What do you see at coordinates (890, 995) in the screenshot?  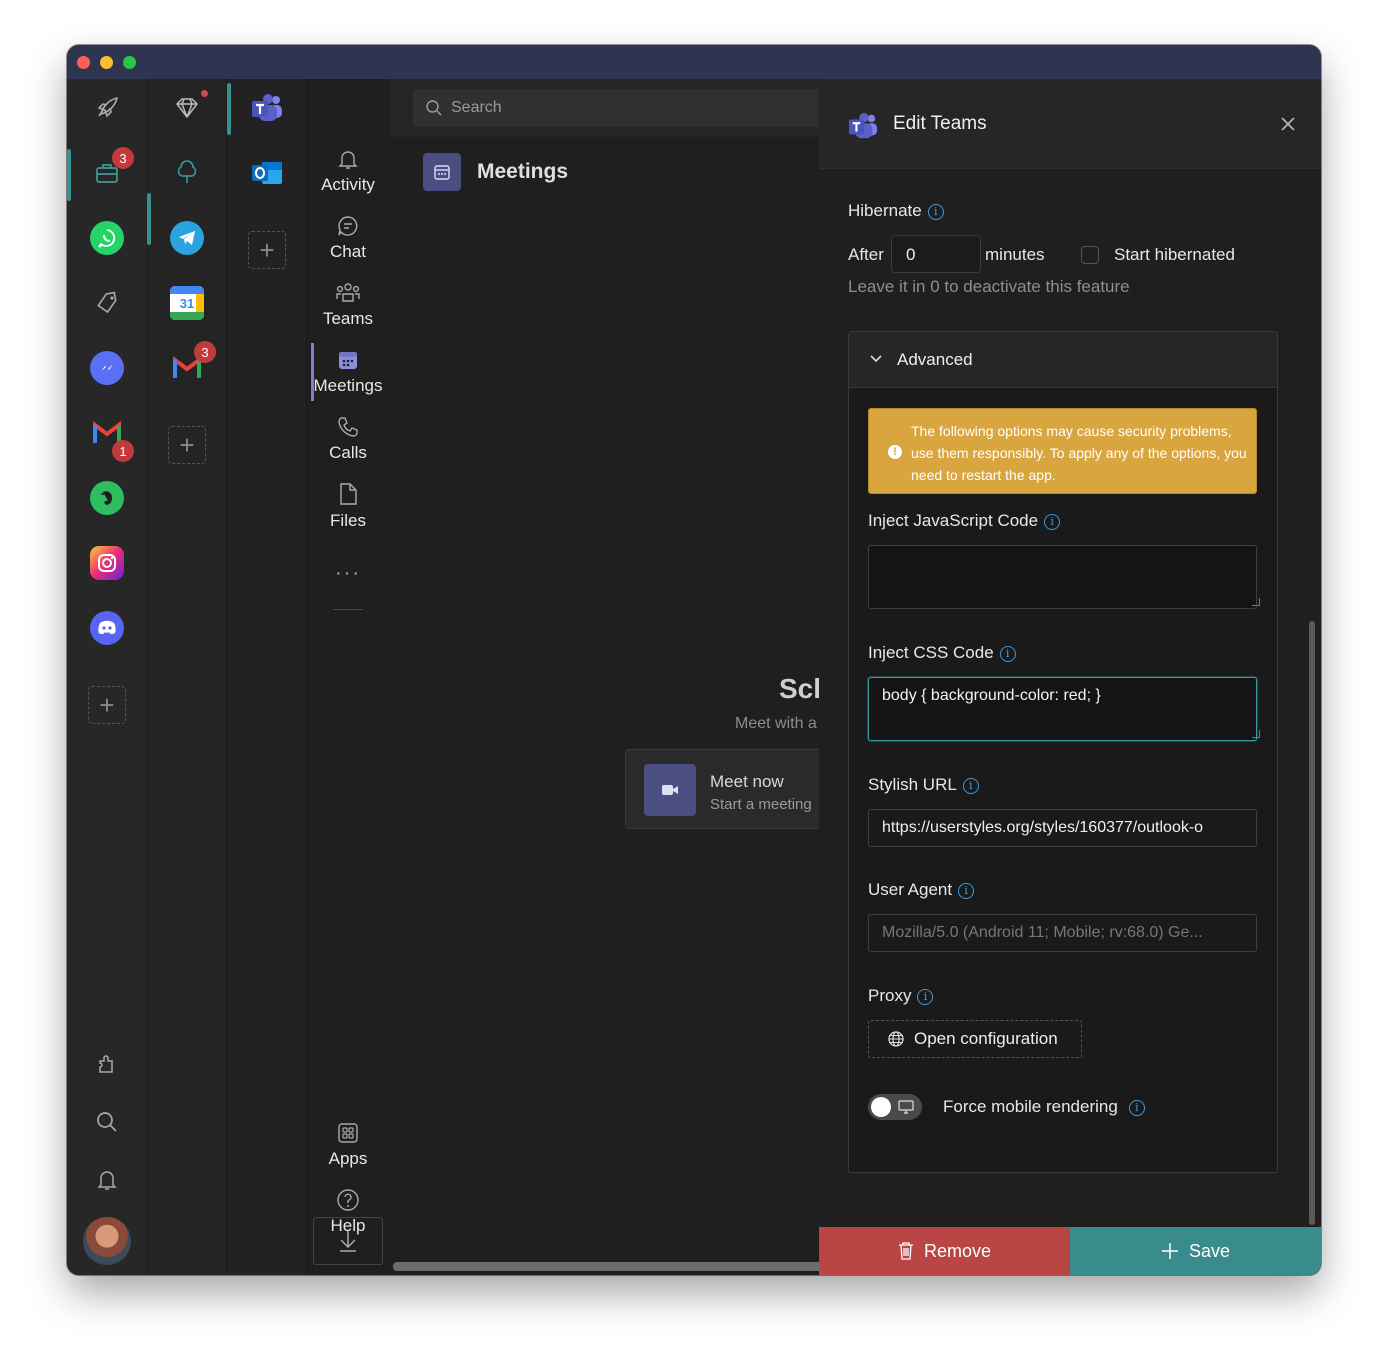 I see `proxy-label-text: Proxy` at bounding box center [890, 995].